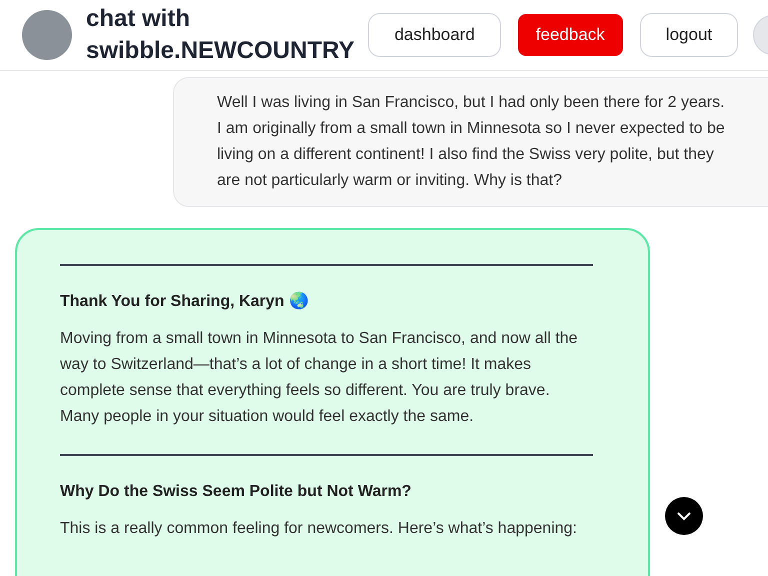 The image size is (768, 576). I want to click on nav-button: feedback, so click(570, 35).